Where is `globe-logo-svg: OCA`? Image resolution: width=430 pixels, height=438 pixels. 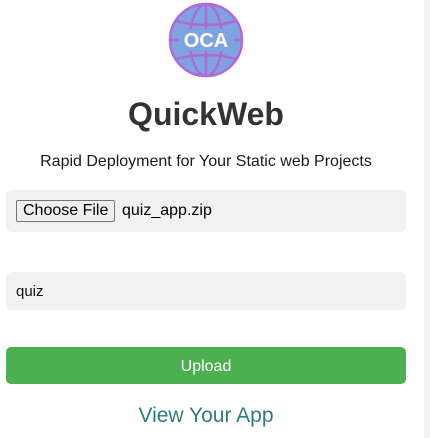
globe-logo-svg: OCA is located at coordinates (206, 40).